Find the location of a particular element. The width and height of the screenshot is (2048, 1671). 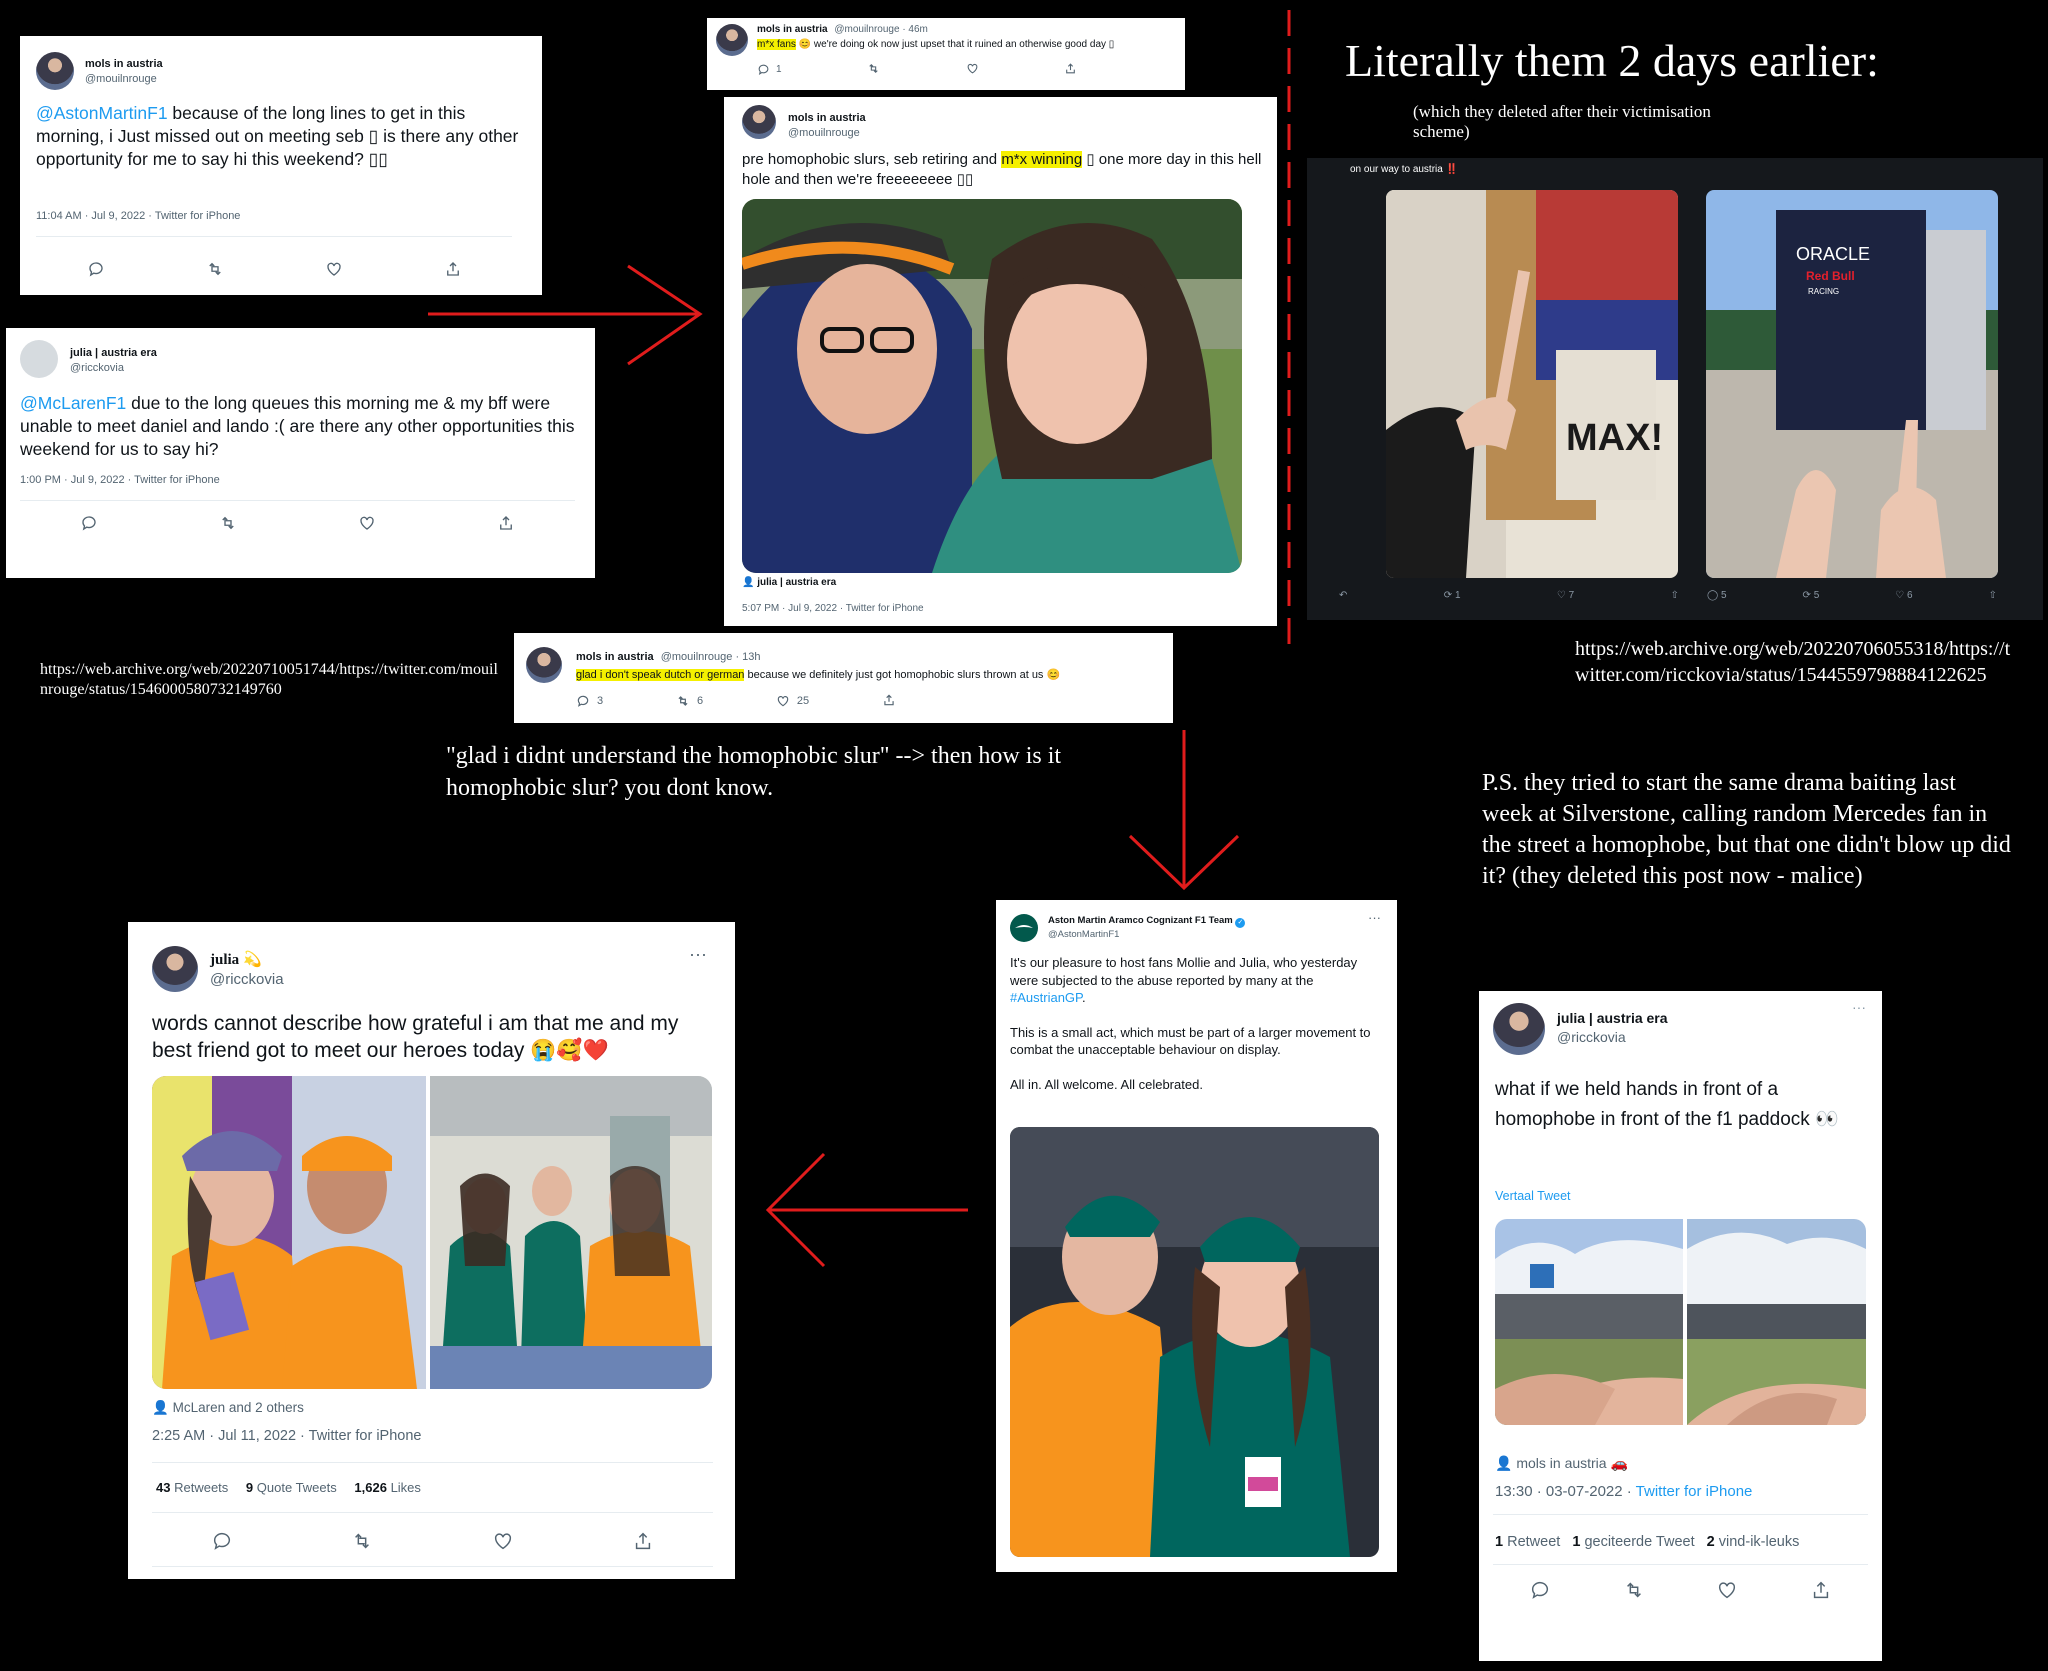

redbull-truck-photo: ORACLE Red Bull RACING is located at coordinates (1852, 384).